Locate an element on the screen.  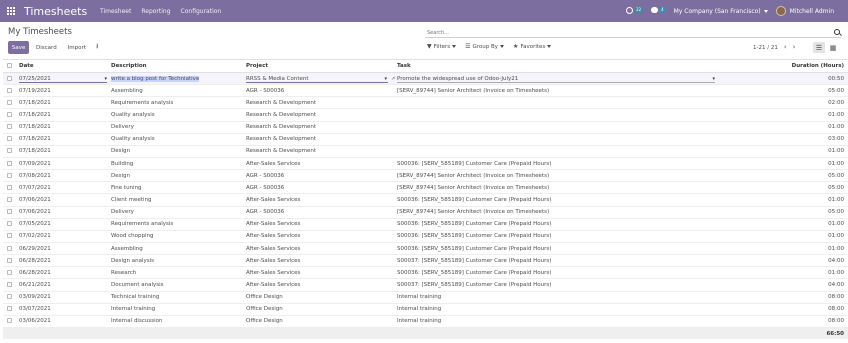
user-menu: Mitchell Admin is located at coordinates (804, 11).